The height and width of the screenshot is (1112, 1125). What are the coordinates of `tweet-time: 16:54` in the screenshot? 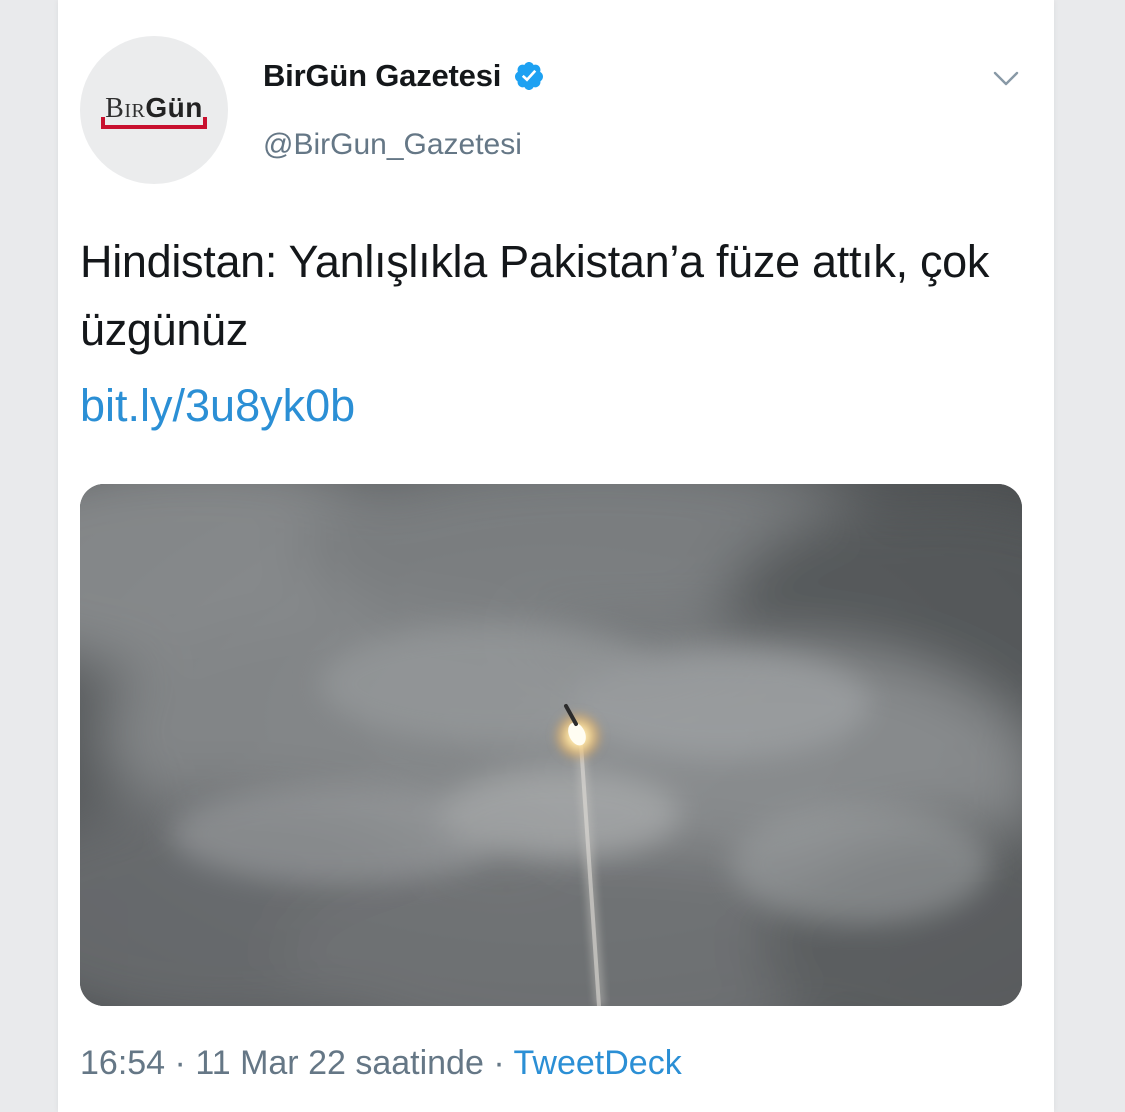 It's located at (122, 1063).